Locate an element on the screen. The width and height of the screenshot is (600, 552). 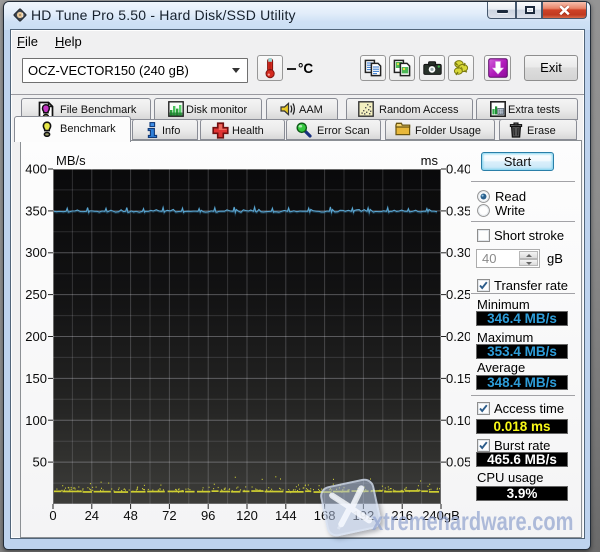
svg-text: 400 is located at coordinates (36, 169).